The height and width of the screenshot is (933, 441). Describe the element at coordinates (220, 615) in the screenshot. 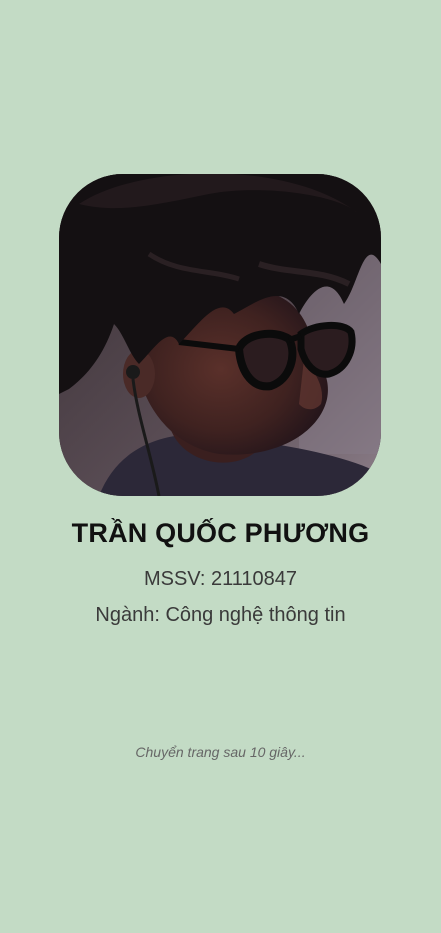

I see `student-major: Ngành: Công nghệ thông tin` at that location.